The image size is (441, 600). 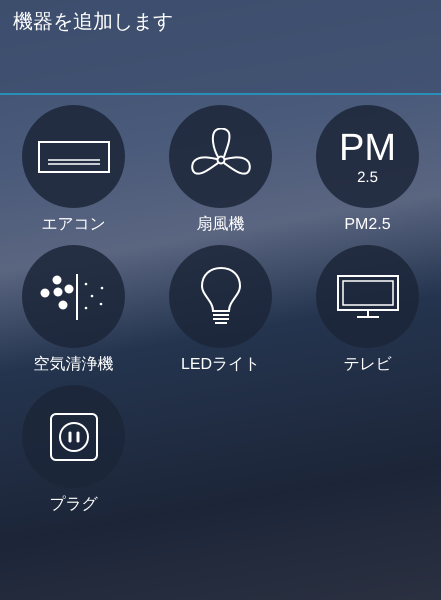 What do you see at coordinates (368, 365) in the screenshot?
I see `device-label: テレビ` at bounding box center [368, 365].